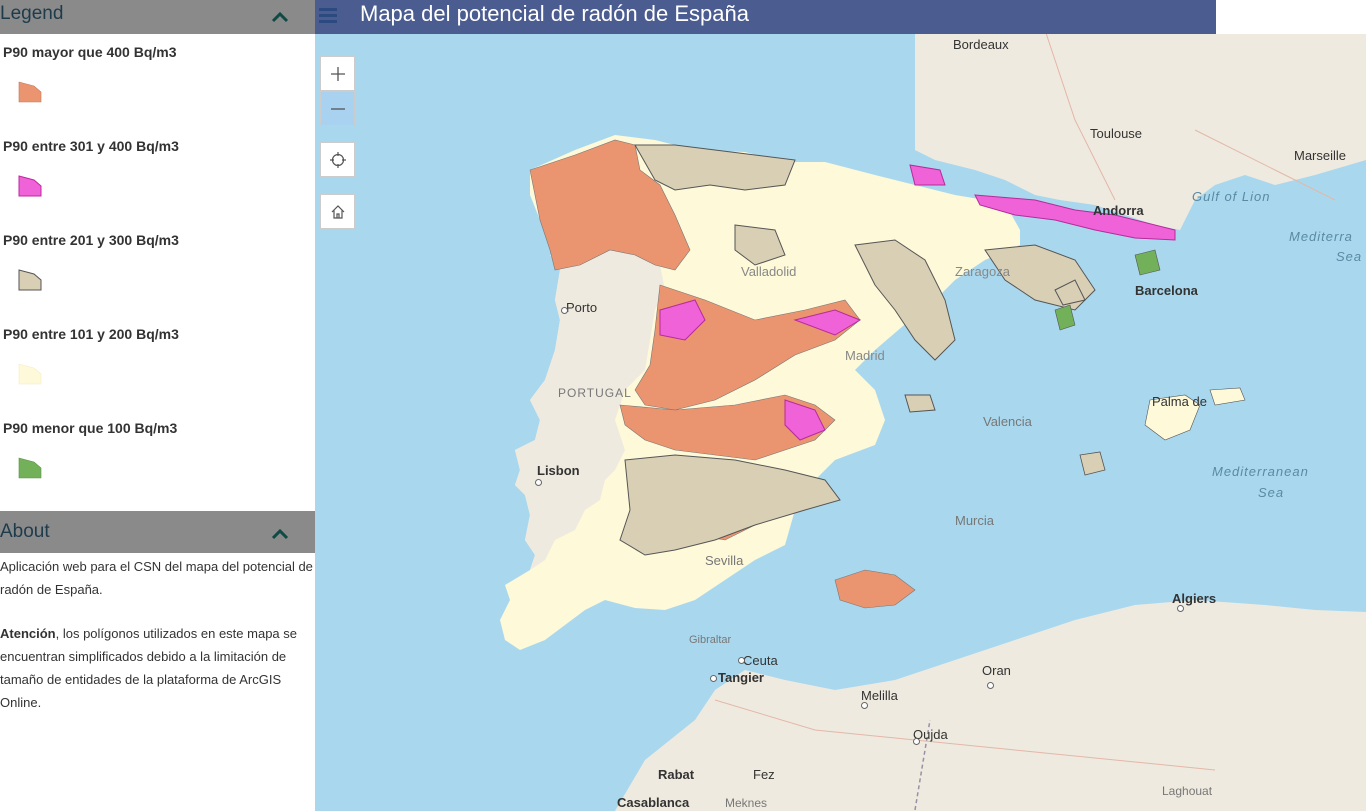  What do you see at coordinates (710, 640) in the screenshot?
I see `map-label-gibraltar: Gibraltar` at bounding box center [710, 640].